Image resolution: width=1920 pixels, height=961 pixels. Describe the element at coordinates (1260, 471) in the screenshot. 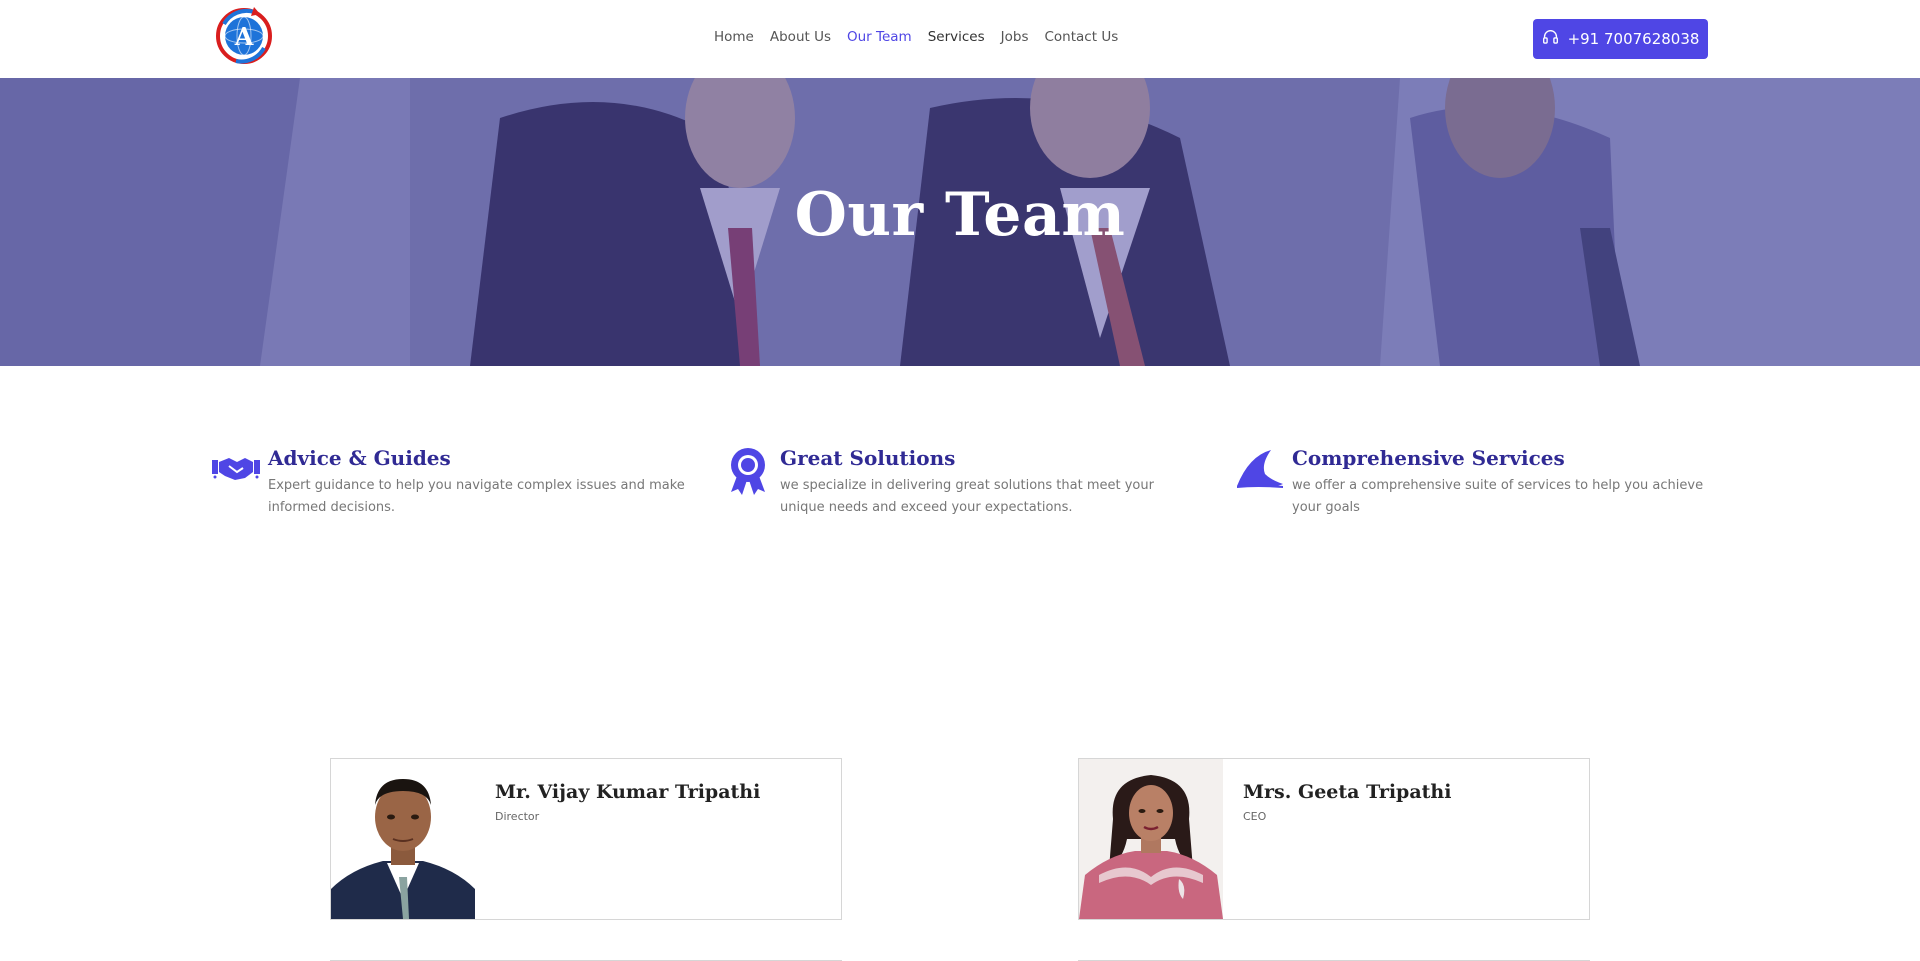

I see `shark-fin-icon` at that location.